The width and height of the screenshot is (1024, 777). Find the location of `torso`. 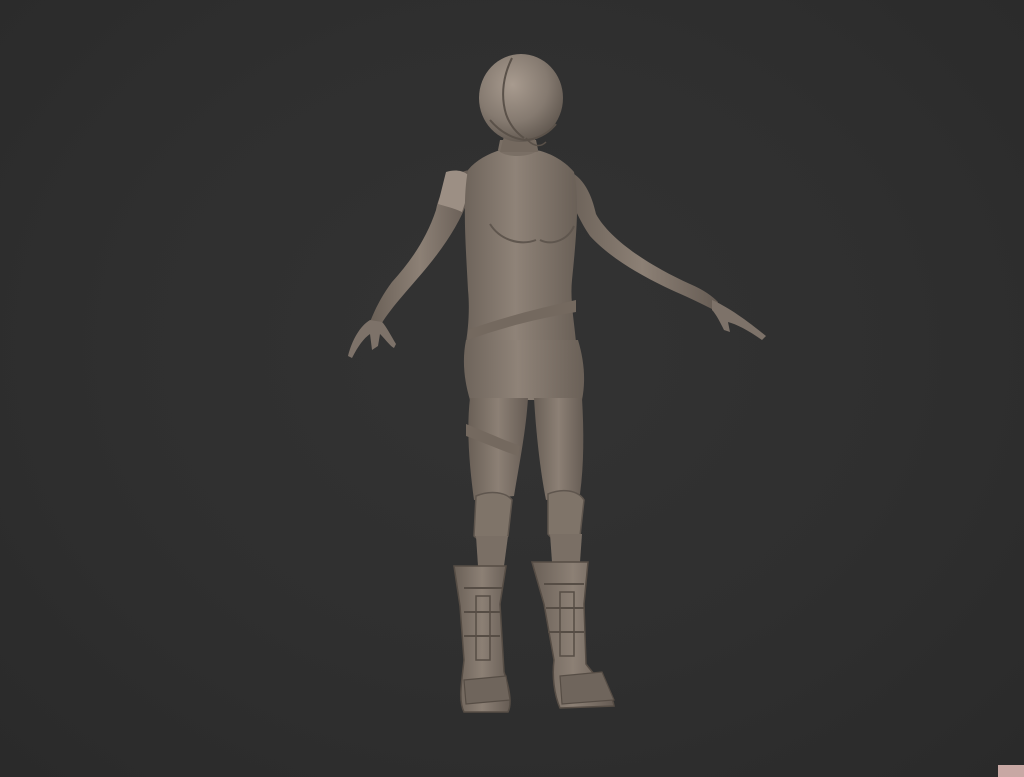

torso is located at coordinates (521, 241).